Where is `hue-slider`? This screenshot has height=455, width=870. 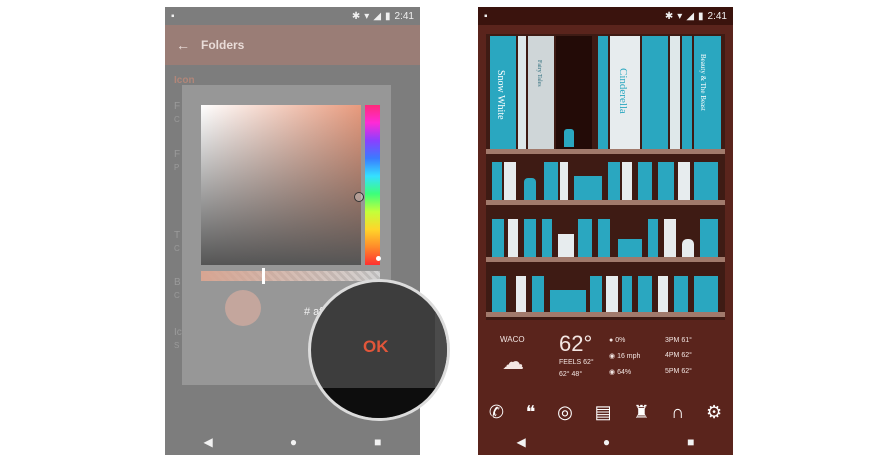
hue-slider is located at coordinates (372, 185).